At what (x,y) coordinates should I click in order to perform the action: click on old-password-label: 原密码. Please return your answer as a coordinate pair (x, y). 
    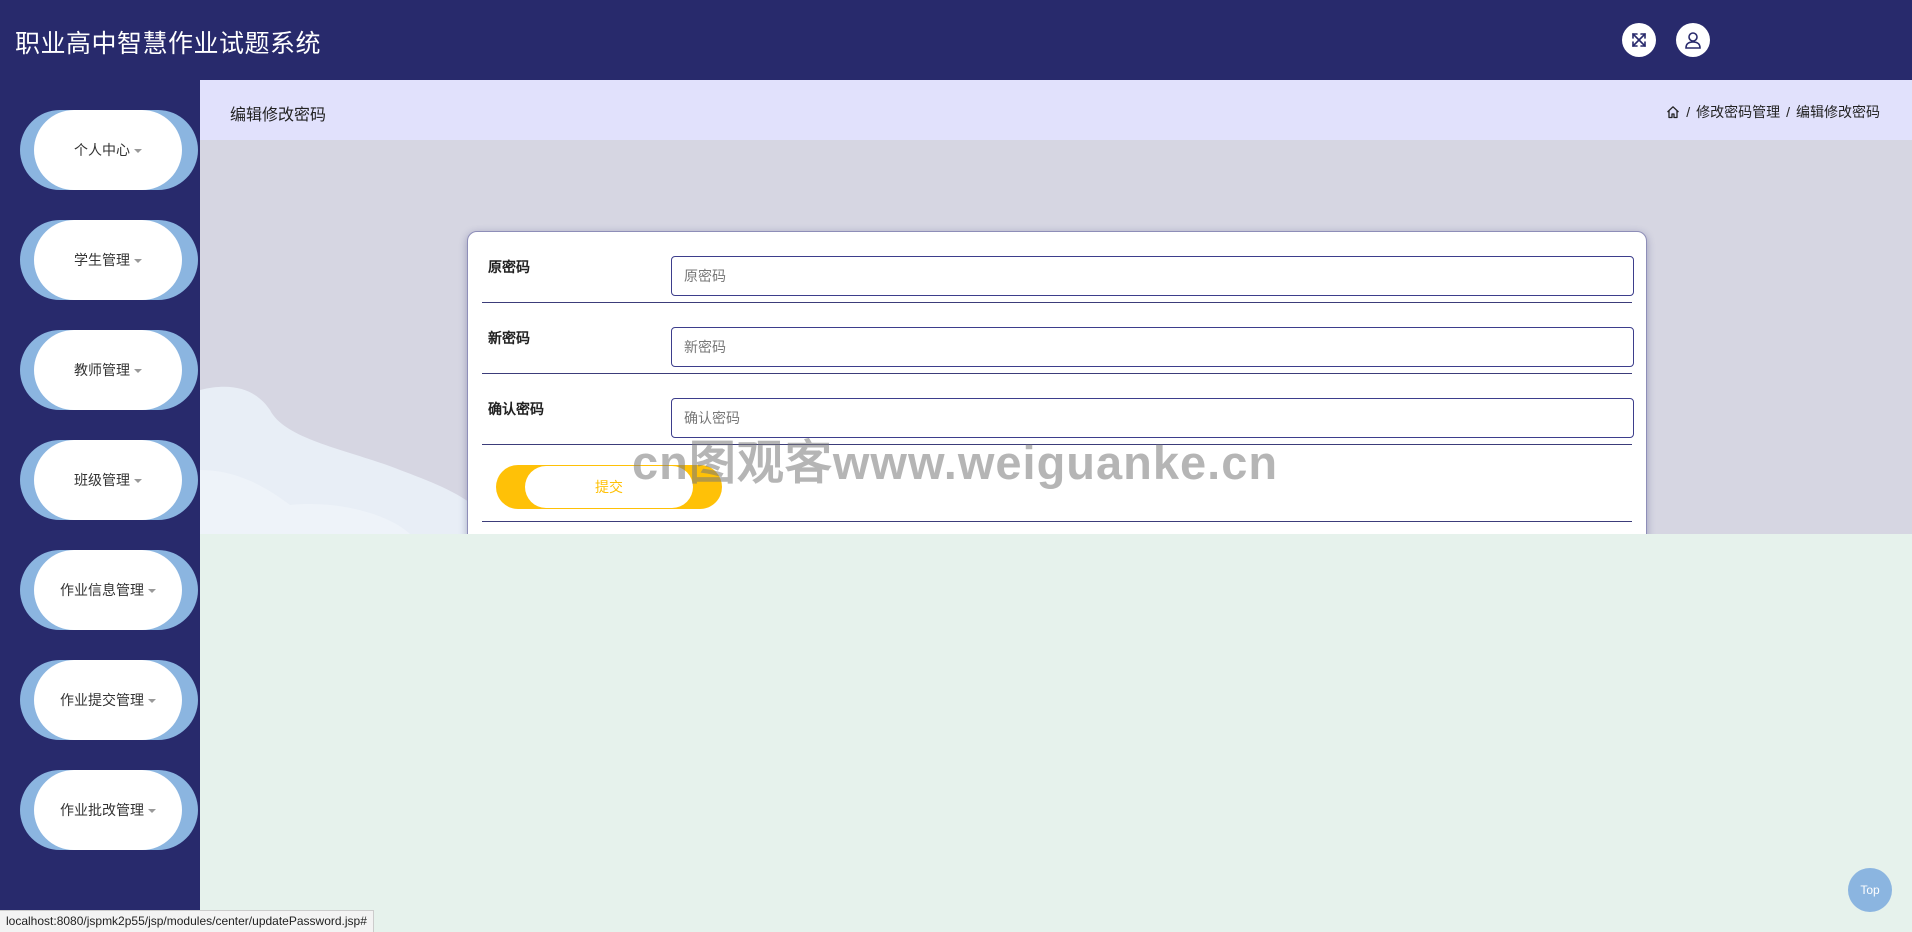
    Looking at the image, I should click on (509, 267).